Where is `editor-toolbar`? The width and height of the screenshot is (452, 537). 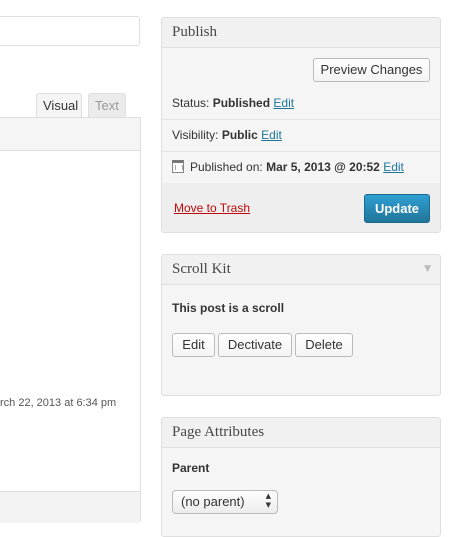
editor-toolbar is located at coordinates (70, 134).